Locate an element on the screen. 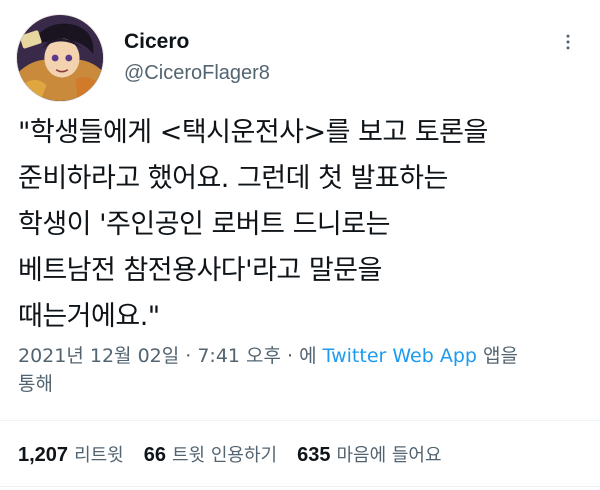 This screenshot has width=600, height=490. tweet-text-line: 때는거에요." is located at coordinates (89, 316).